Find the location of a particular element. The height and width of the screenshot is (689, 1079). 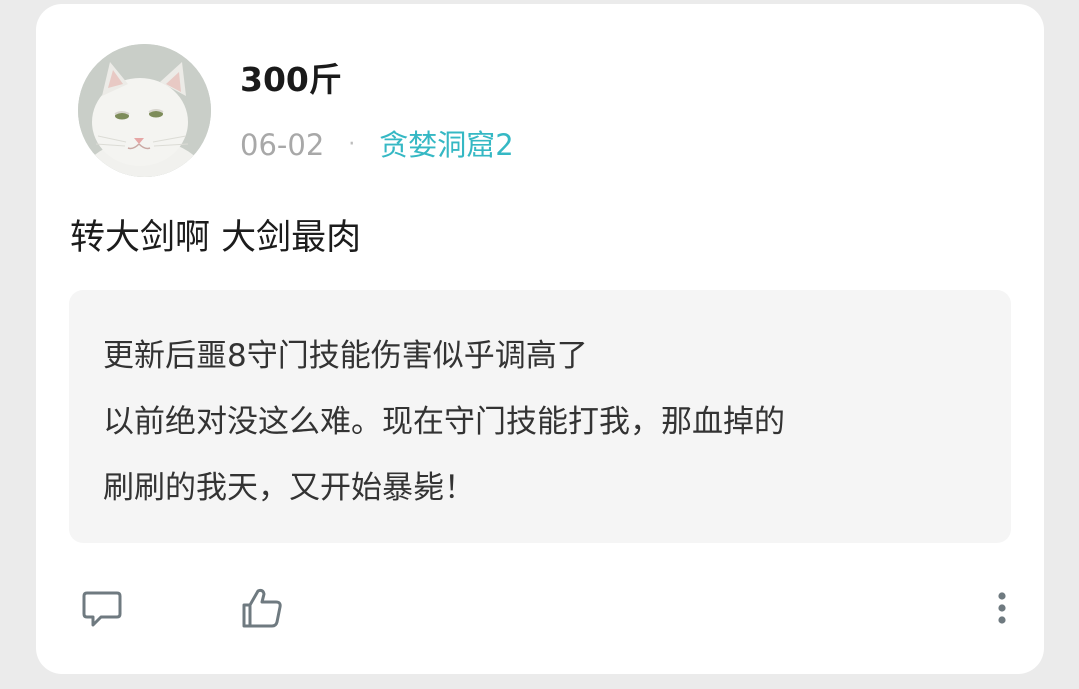

more-options-button is located at coordinates (1002, 608).